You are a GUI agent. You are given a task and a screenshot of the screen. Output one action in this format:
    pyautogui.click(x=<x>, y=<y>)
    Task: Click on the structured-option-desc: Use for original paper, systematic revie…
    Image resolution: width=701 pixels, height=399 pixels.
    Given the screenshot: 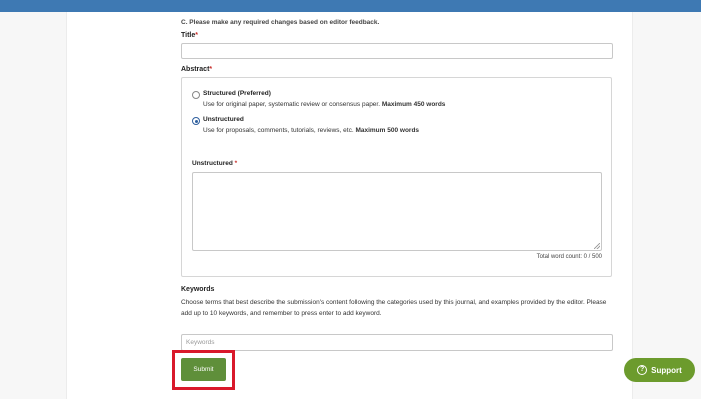 What is the action you would take?
    pyautogui.click(x=324, y=104)
    